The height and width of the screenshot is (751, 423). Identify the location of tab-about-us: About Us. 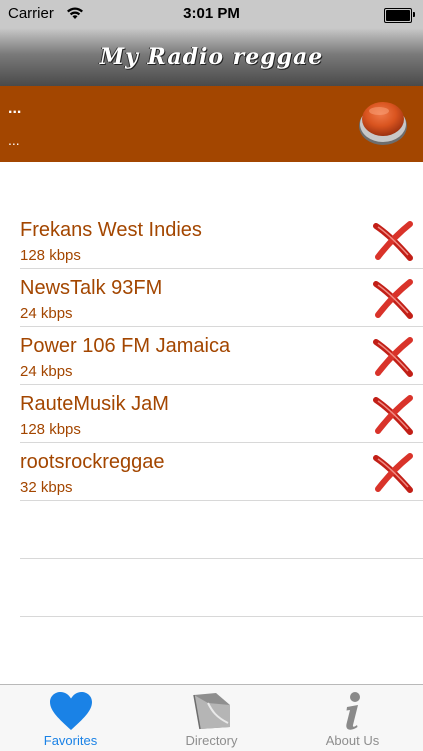
(352, 718).